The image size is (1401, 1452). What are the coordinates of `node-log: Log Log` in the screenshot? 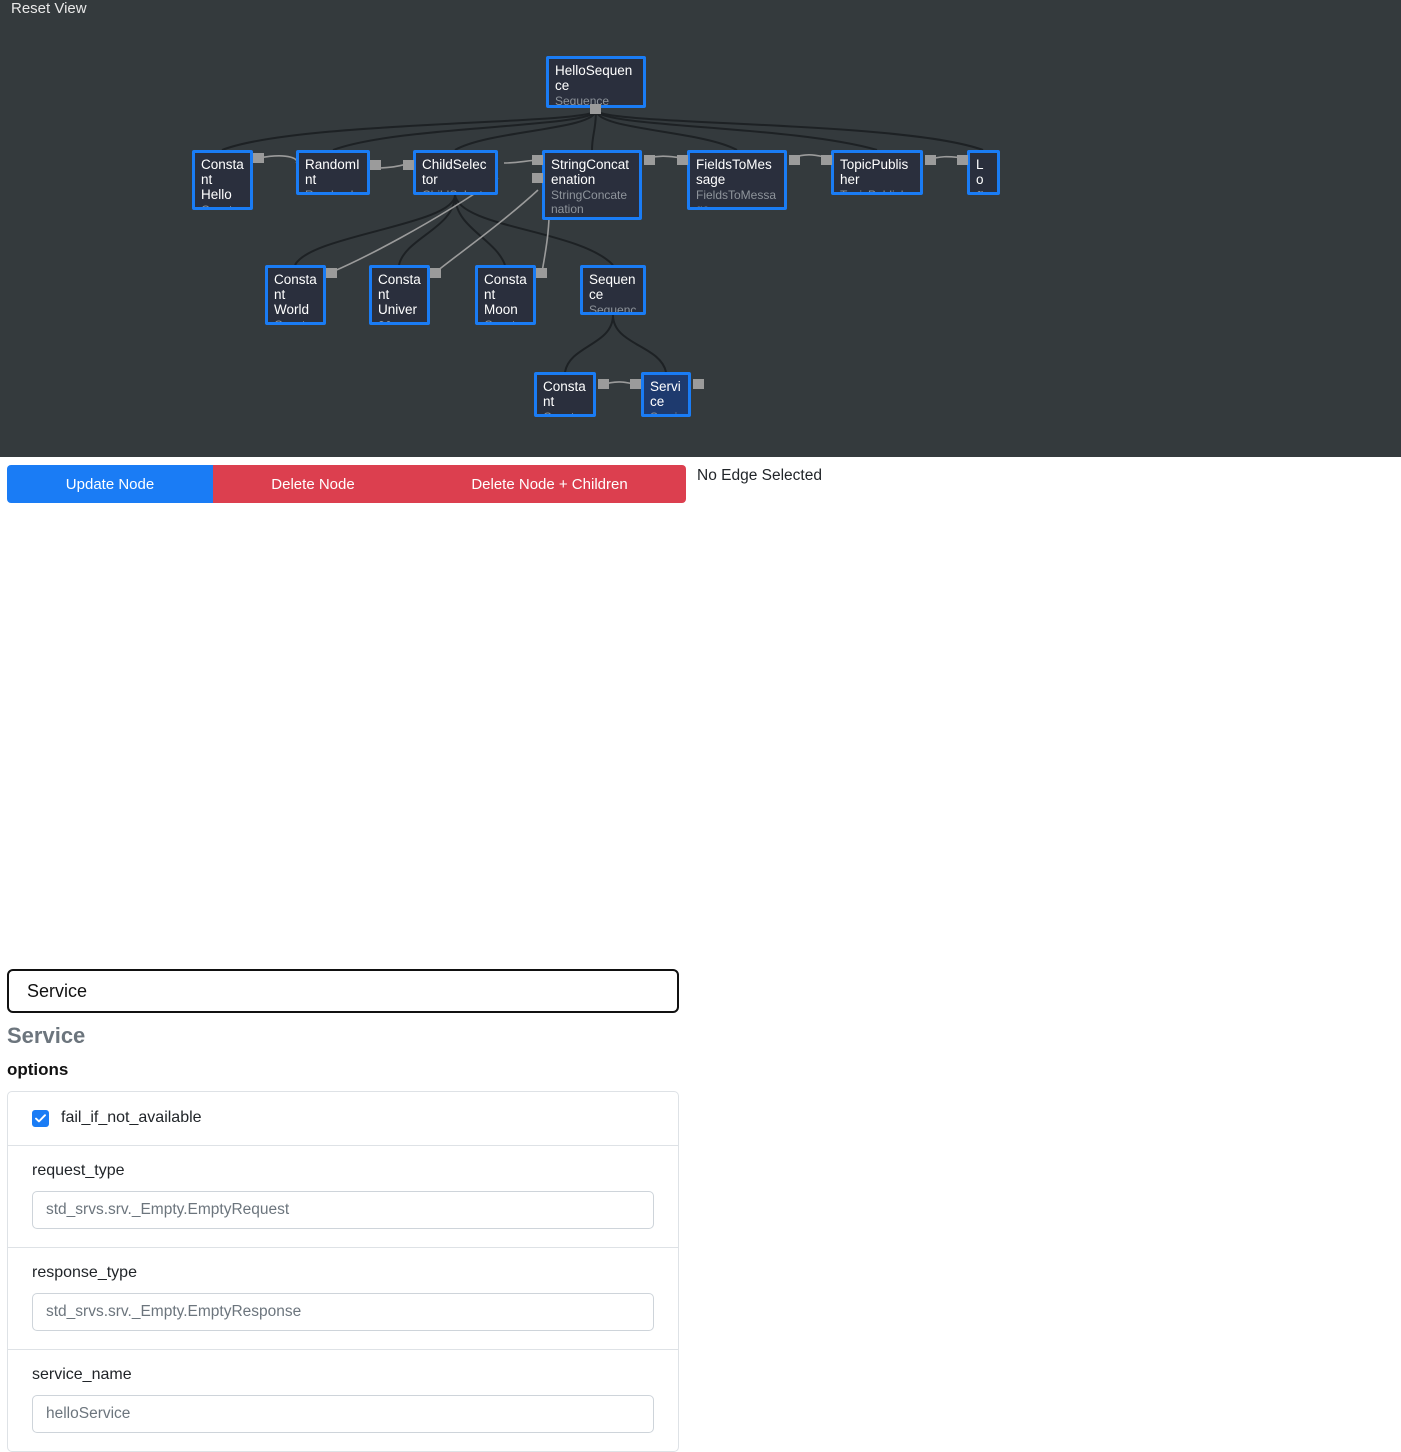 It's located at (983, 172).